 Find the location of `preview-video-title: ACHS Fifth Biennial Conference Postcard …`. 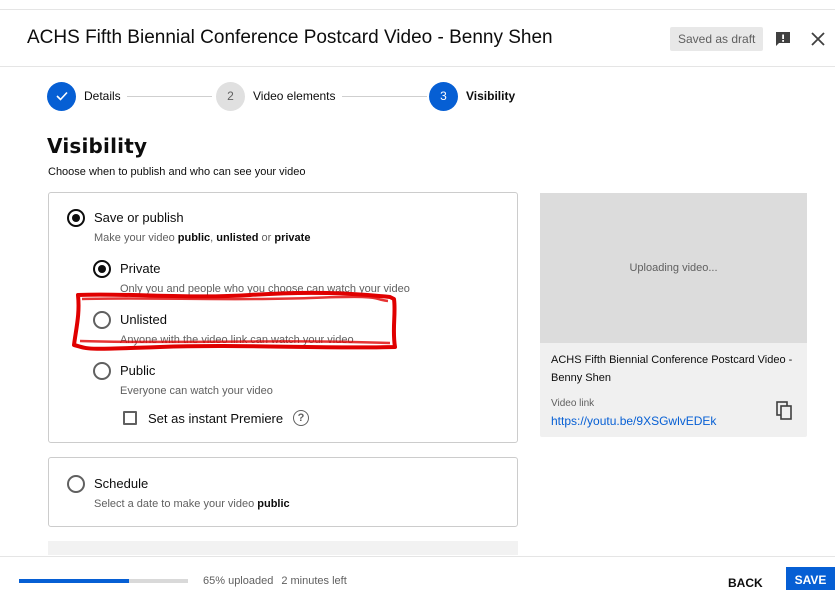

preview-video-title: ACHS Fifth Biennial Conference Postcard … is located at coordinates (672, 369).